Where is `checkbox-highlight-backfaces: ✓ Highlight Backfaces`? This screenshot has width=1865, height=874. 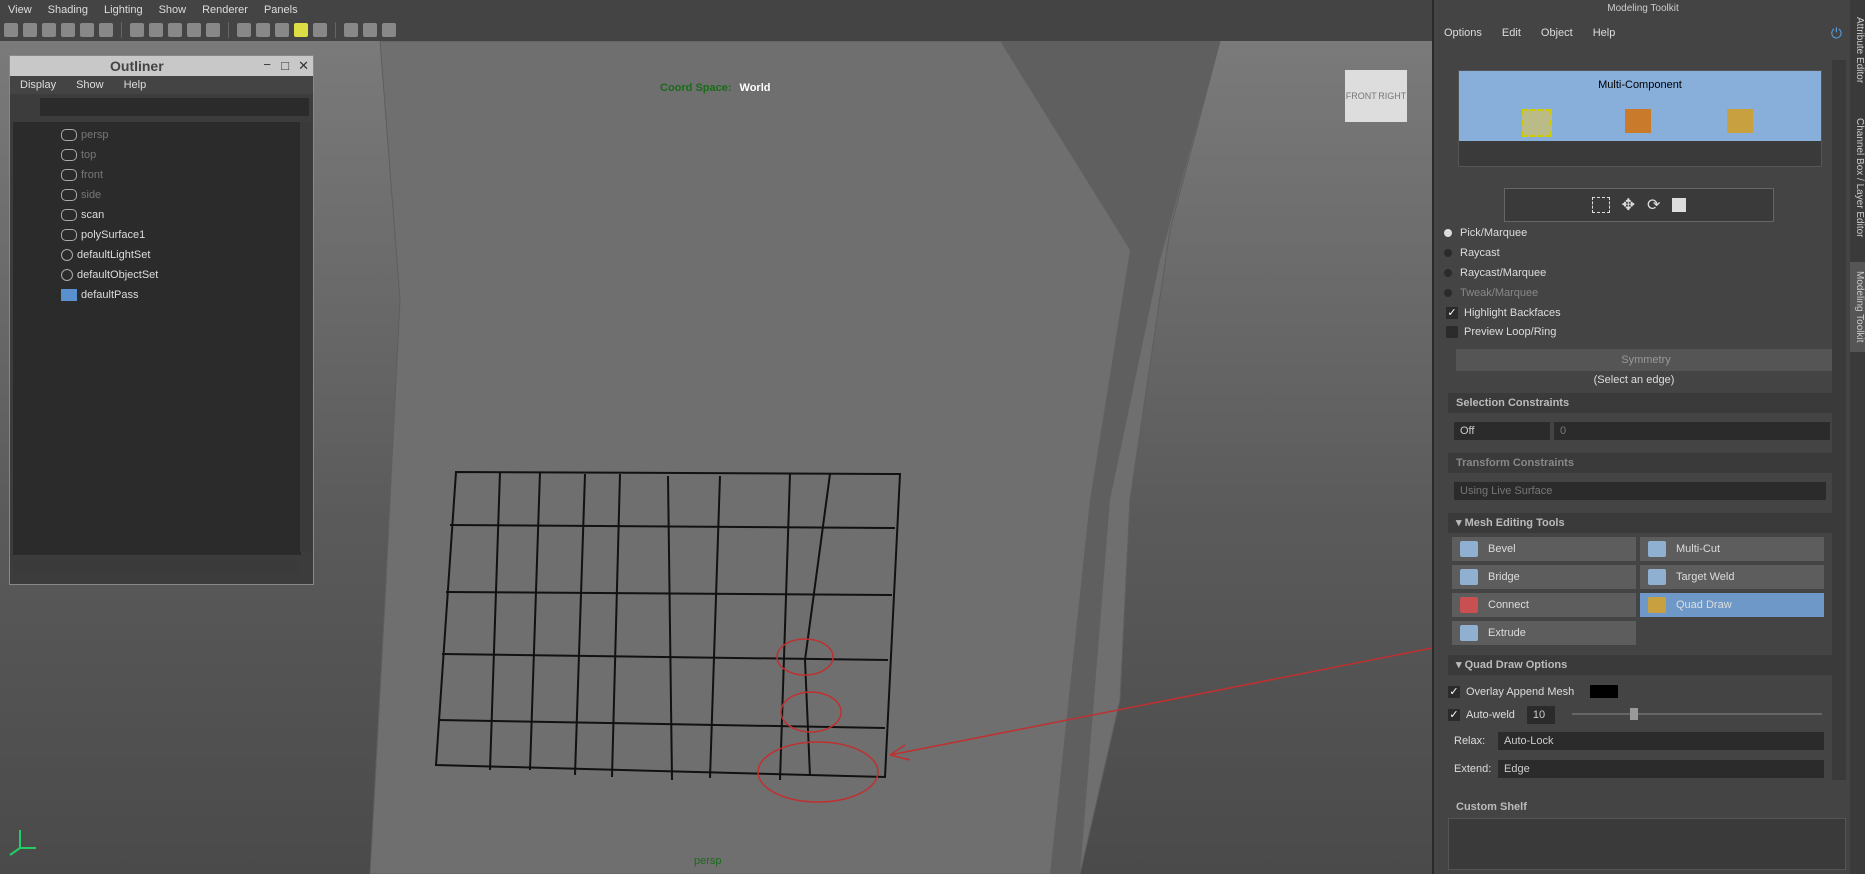 checkbox-highlight-backfaces: ✓ Highlight Backfaces is located at coordinates (1634, 312).